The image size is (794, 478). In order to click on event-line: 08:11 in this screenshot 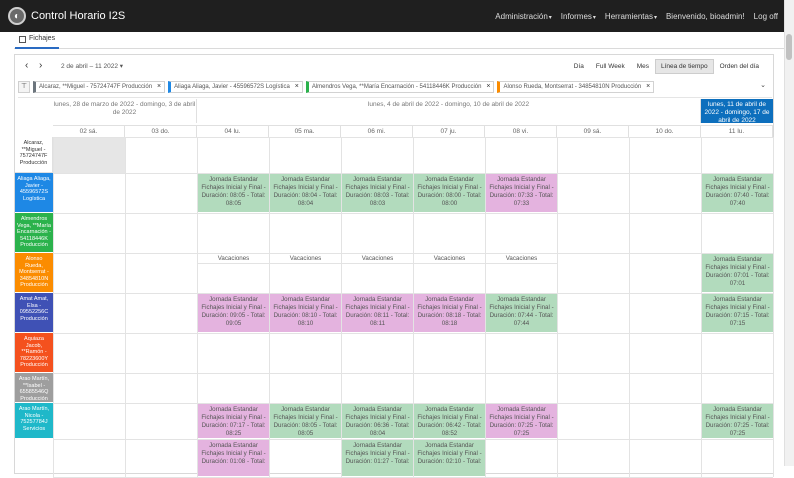, I will do `click(377, 324)`.